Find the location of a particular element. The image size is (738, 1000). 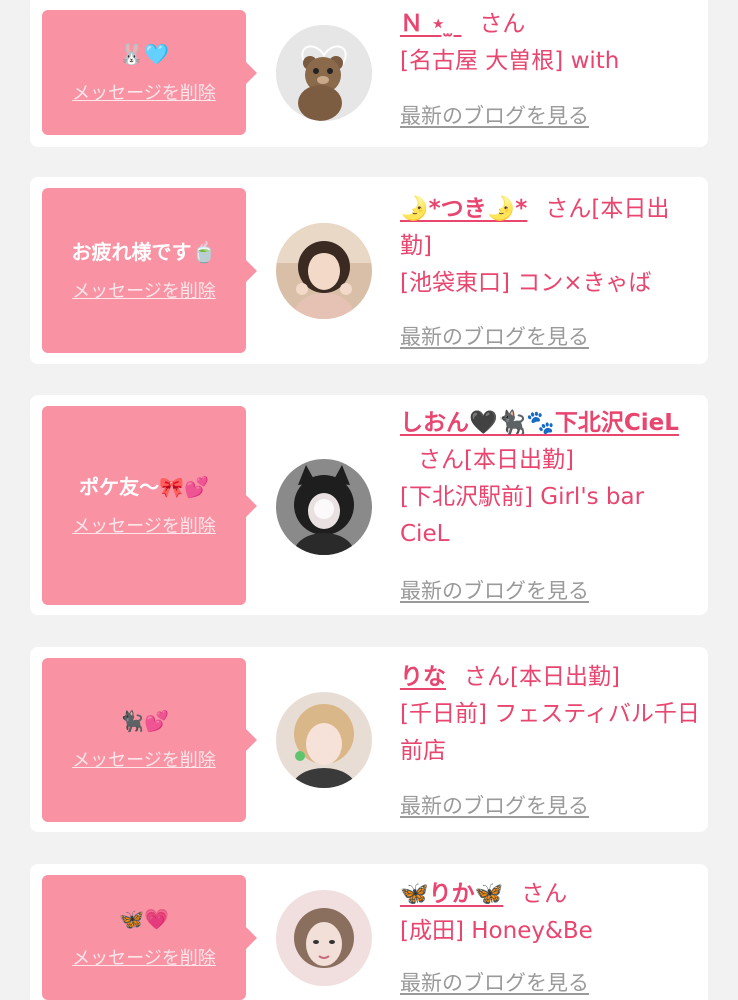

message-text: ポケ友〜🎀💕 is located at coordinates (144, 486).